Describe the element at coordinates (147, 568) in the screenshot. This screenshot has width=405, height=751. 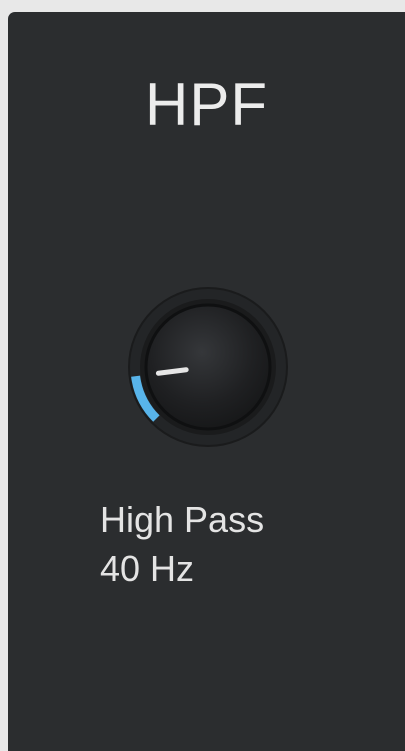
I see `knob-value: 40 Hz` at that location.